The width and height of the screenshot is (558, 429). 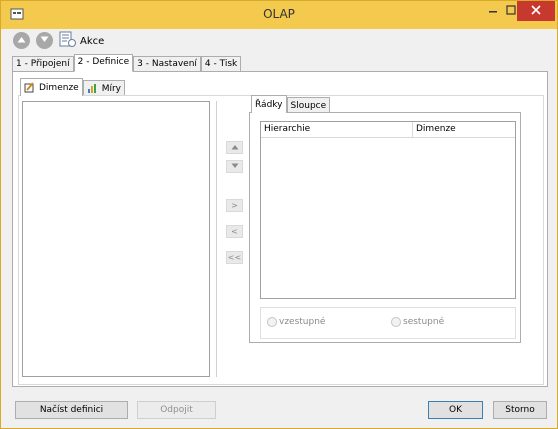 I want to click on toolbar: Akce, so click(x=279, y=41).